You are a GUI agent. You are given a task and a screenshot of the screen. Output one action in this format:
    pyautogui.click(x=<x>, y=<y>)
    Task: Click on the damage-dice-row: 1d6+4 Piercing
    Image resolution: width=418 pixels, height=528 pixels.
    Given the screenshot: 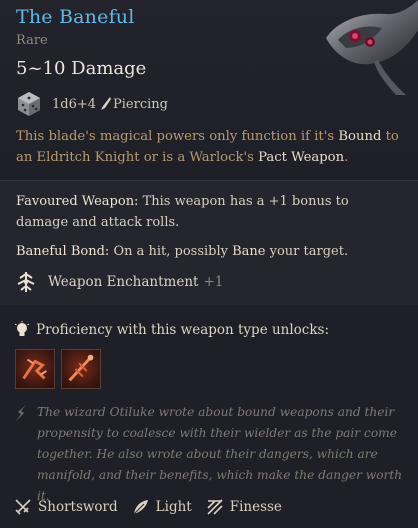 What is the action you would take?
    pyautogui.click(x=92, y=104)
    